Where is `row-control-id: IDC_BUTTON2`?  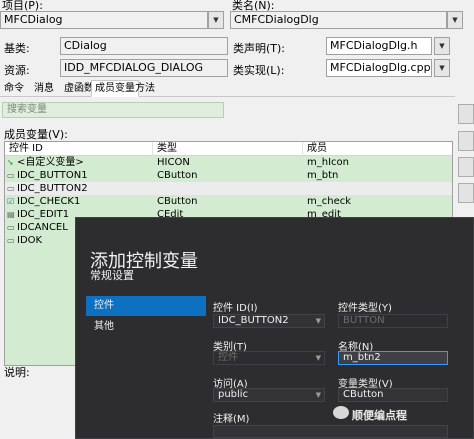 row-control-id: IDC_BUTTON2 is located at coordinates (52, 188).